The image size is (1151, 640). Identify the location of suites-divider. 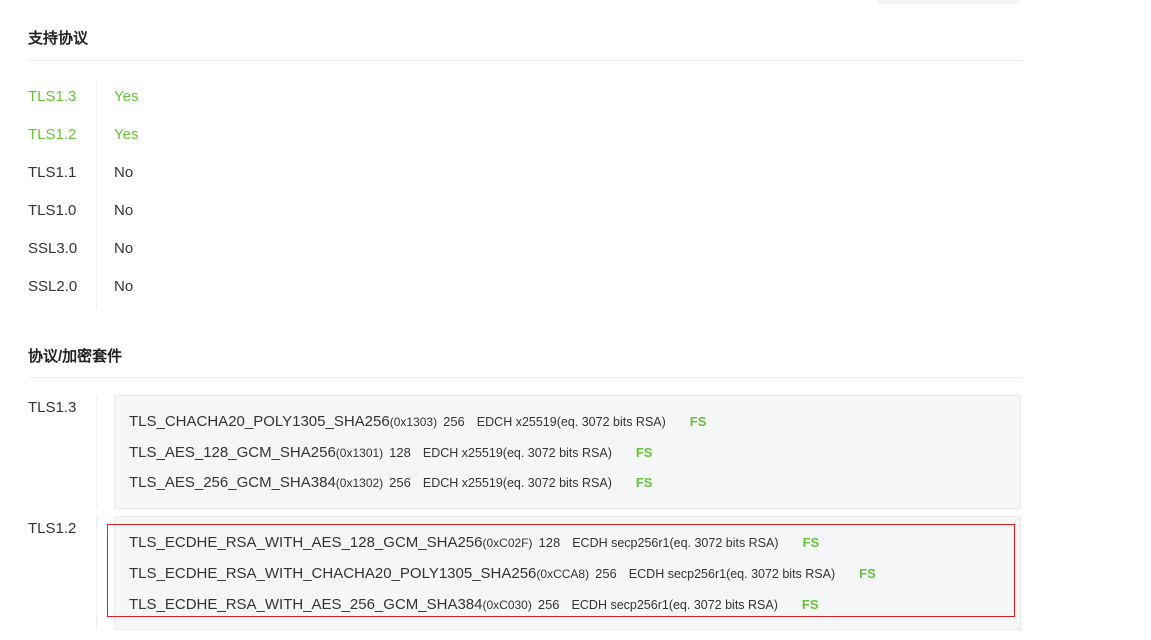
(525, 377).